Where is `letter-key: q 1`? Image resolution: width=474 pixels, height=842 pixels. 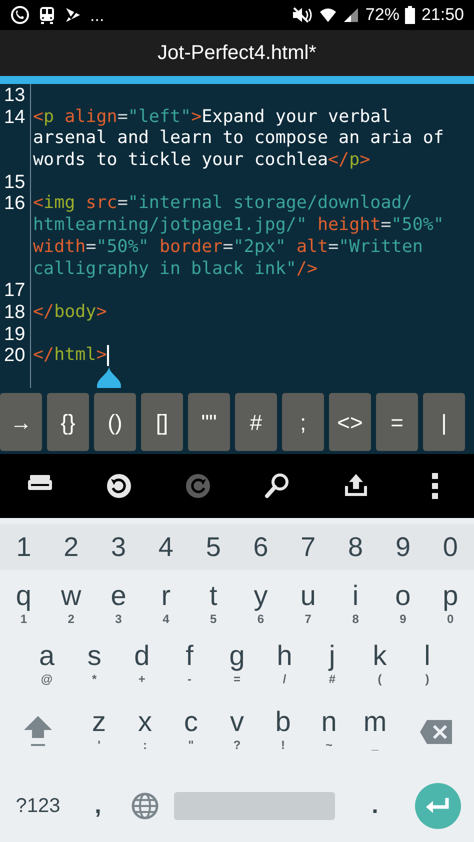
letter-key: q 1 is located at coordinates (24, 606).